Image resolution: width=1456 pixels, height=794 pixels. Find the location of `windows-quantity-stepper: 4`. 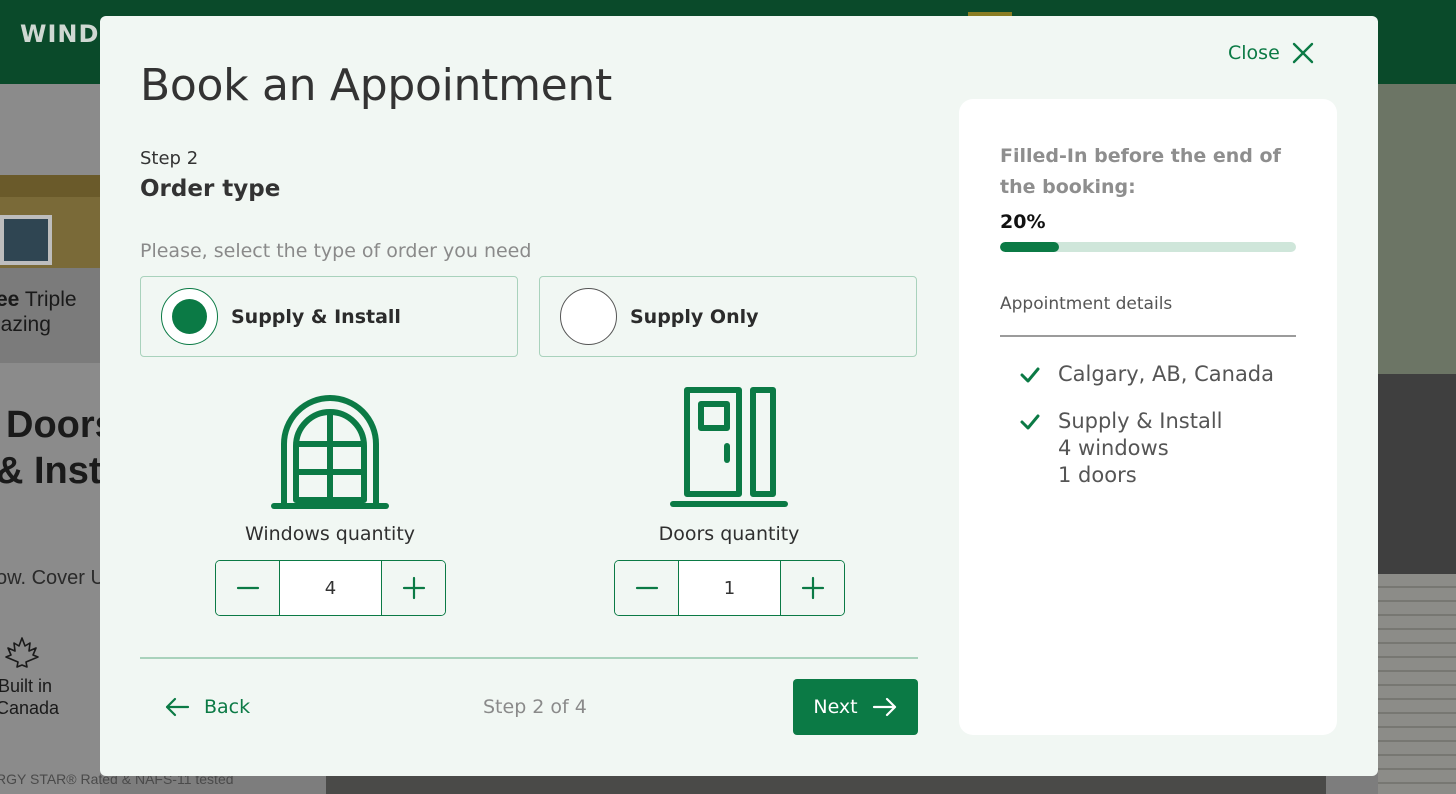

windows-quantity-stepper: 4 is located at coordinates (330, 588).